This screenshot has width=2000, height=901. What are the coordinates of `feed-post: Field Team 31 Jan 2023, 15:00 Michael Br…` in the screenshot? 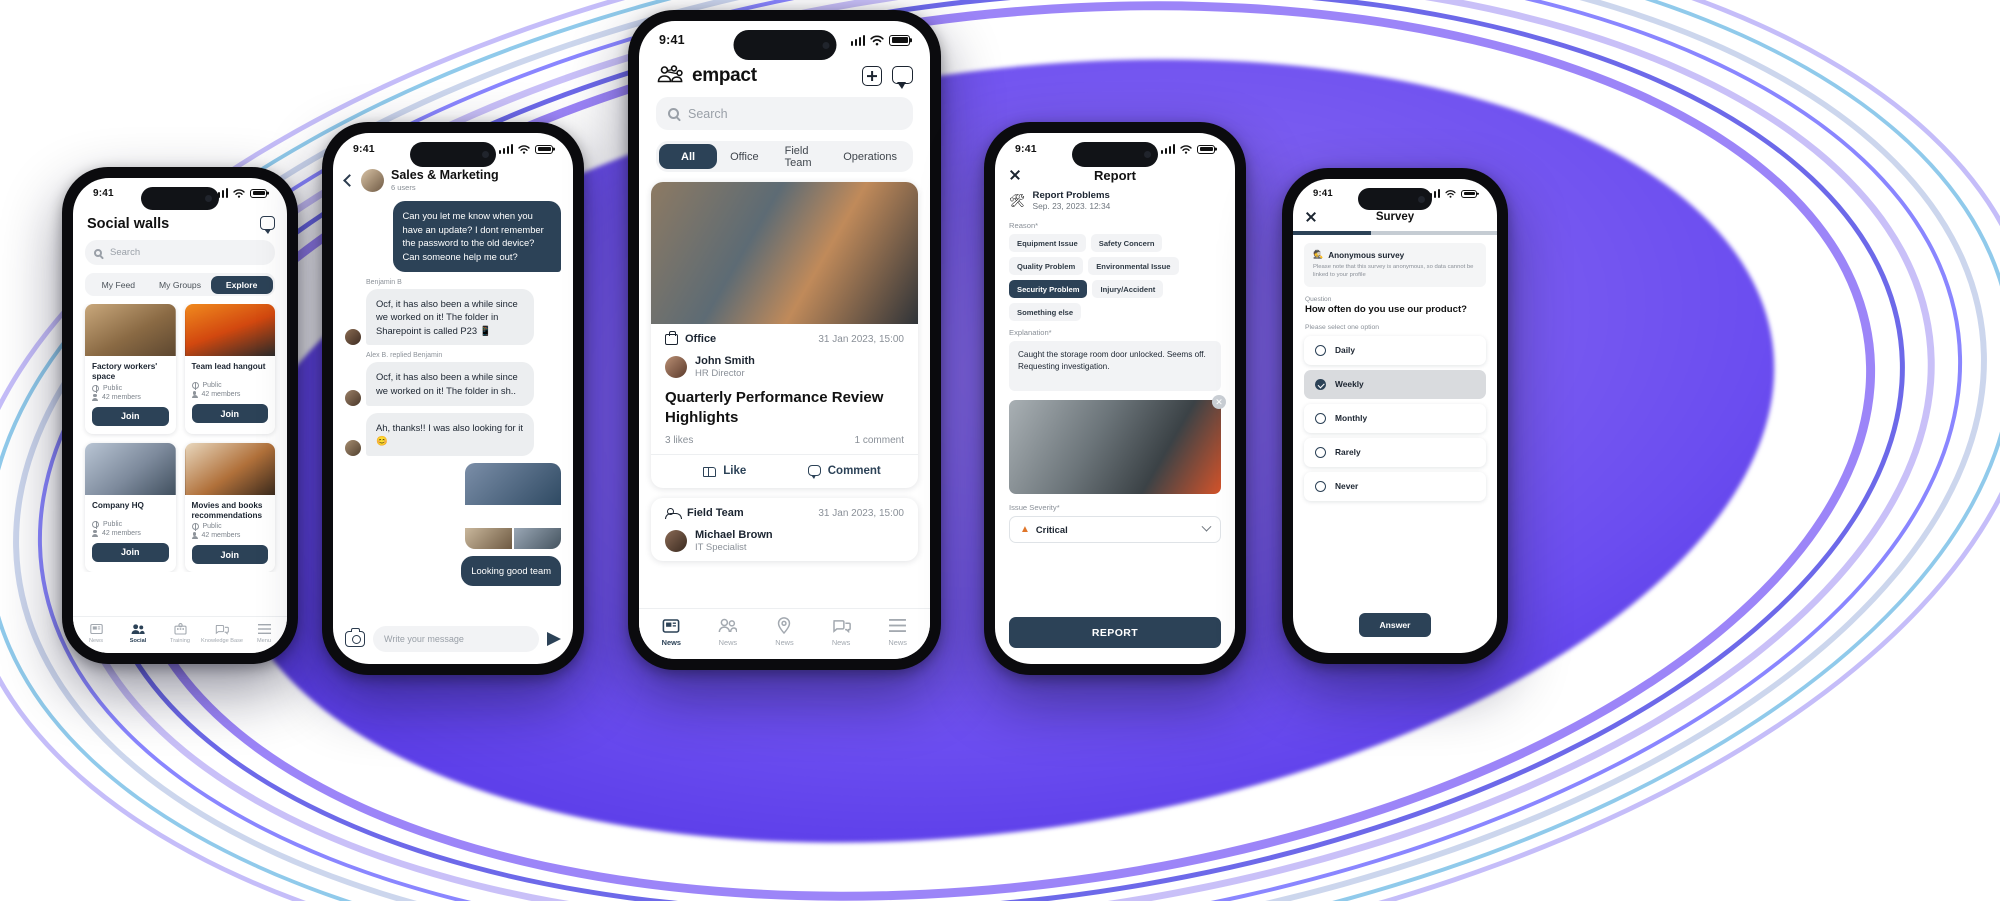 It's located at (784, 530).